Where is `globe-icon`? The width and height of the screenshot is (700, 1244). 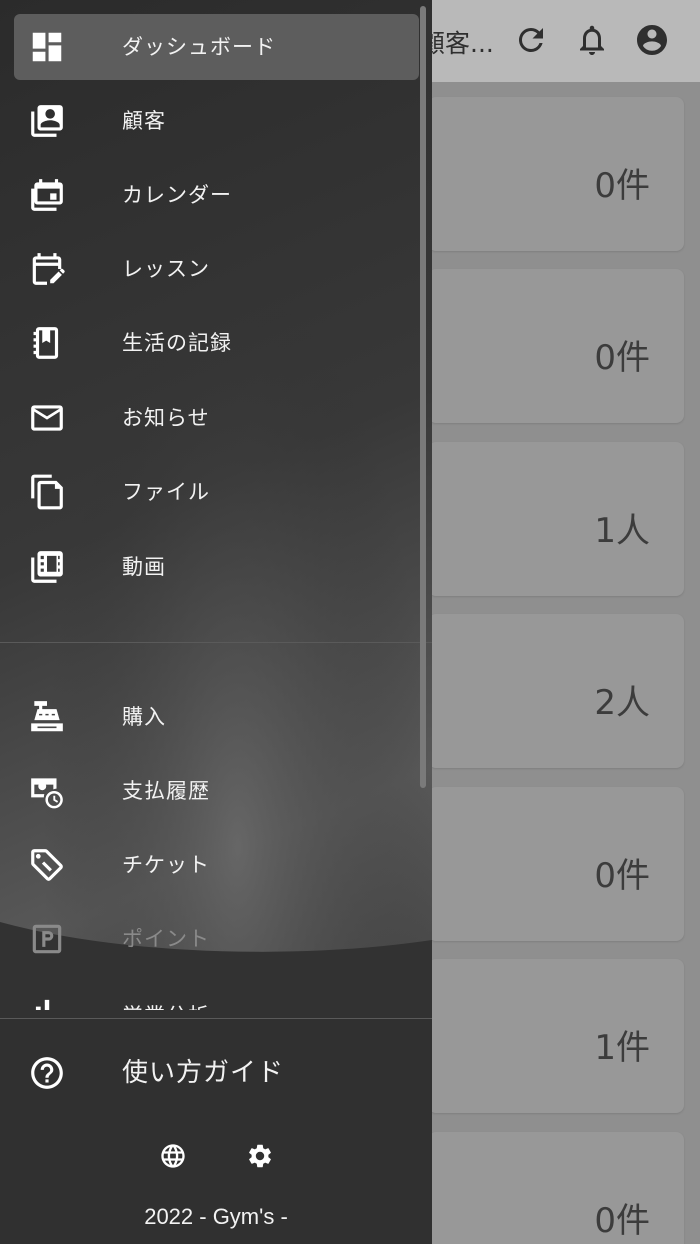 globe-icon is located at coordinates (173, 1156).